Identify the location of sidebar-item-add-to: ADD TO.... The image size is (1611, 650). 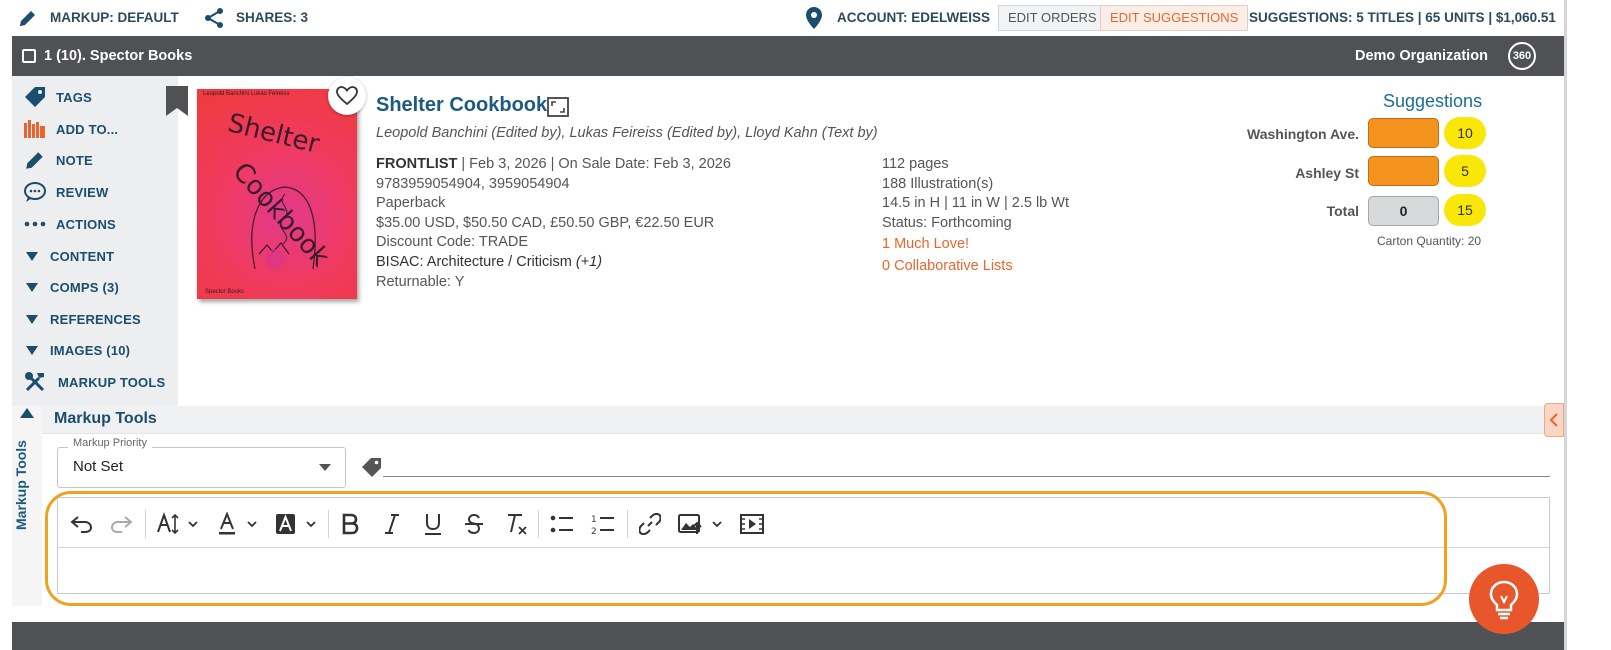
(70, 129).